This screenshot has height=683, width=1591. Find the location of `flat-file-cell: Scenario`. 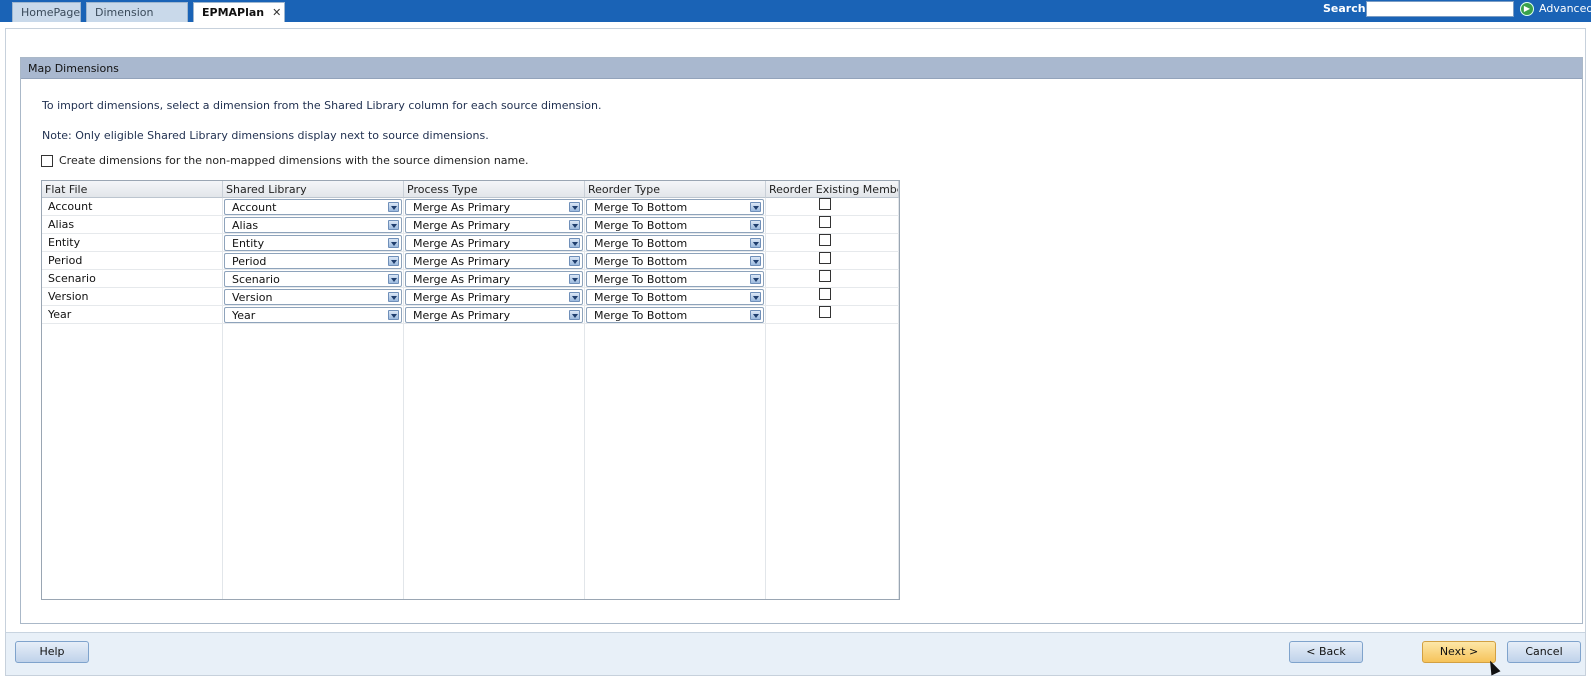

flat-file-cell: Scenario is located at coordinates (72, 278).